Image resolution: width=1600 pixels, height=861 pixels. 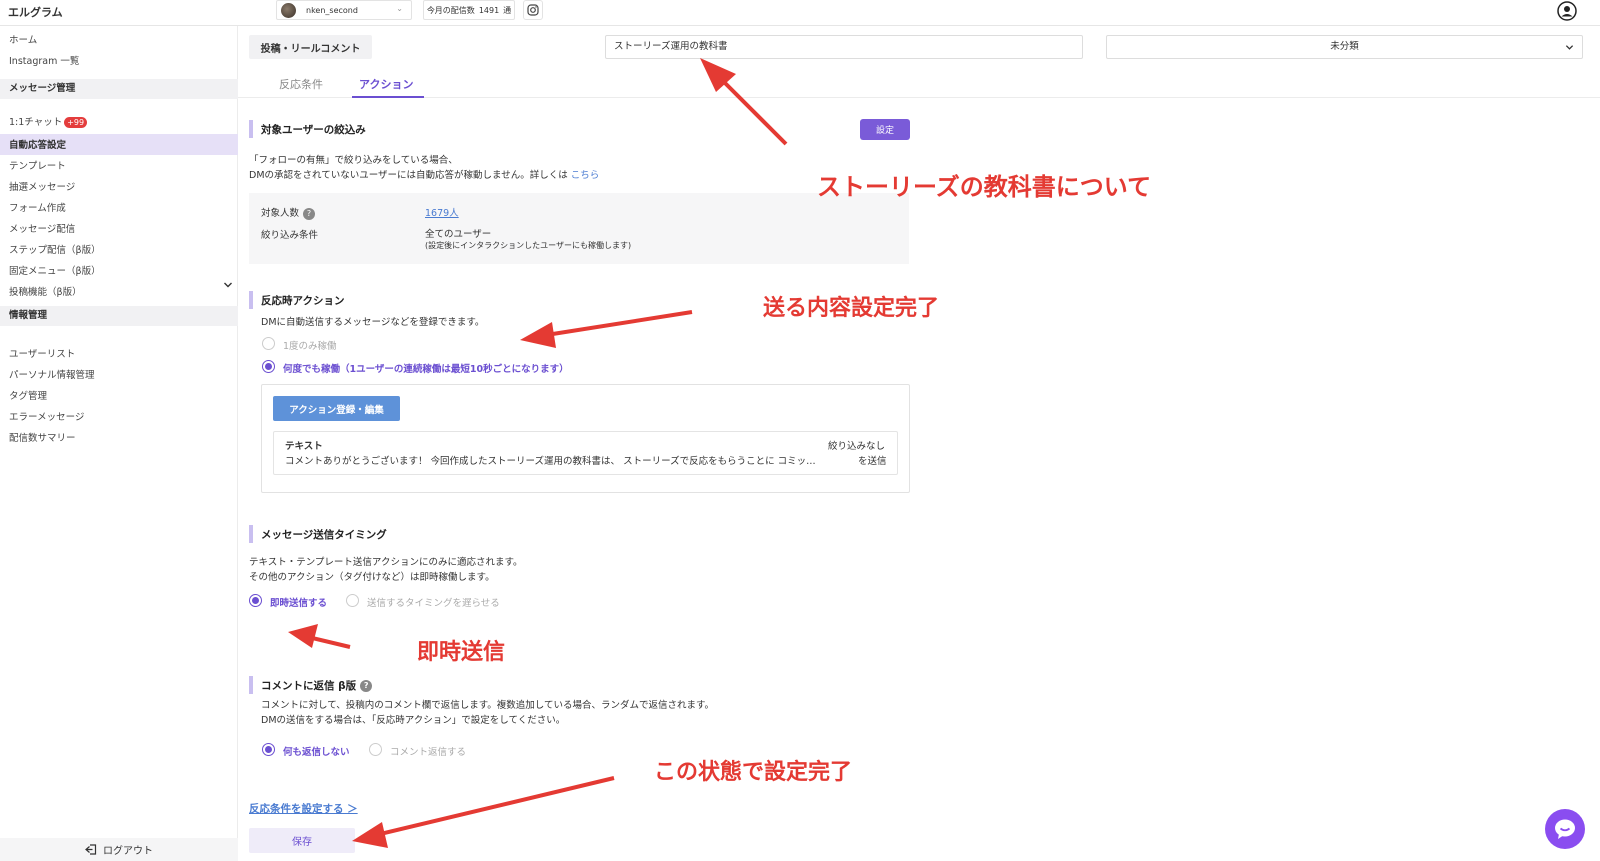 What do you see at coordinates (309, 686) in the screenshot?
I see `comment-reply-title-text: コメントに返信 β版` at bounding box center [309, 686].